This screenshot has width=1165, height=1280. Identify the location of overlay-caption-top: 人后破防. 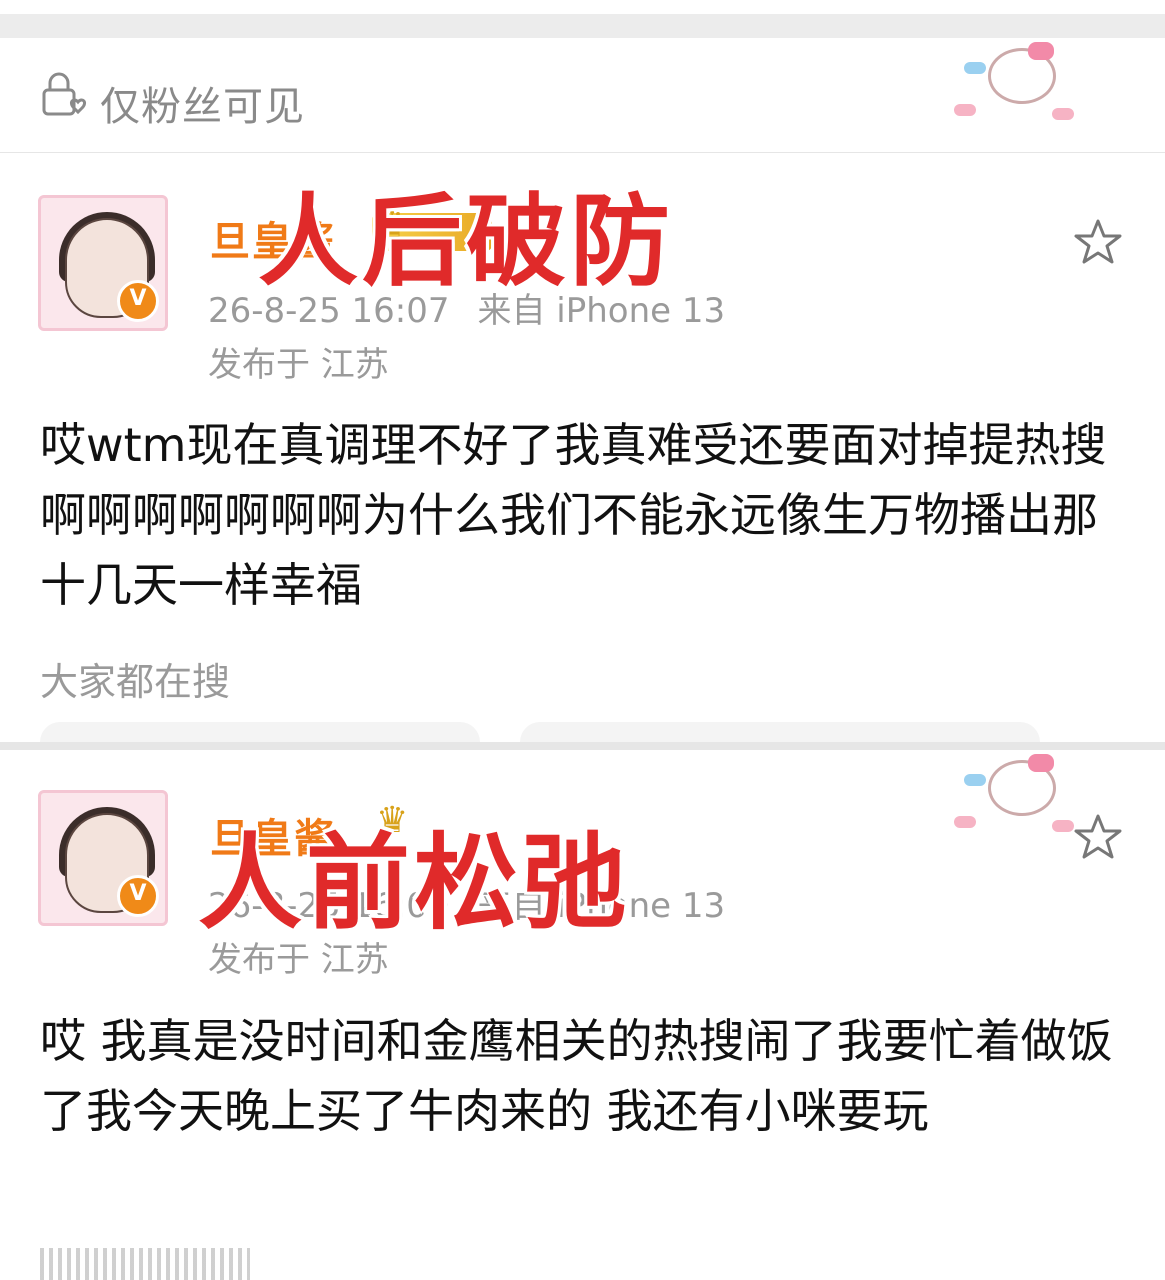
(466, 241).